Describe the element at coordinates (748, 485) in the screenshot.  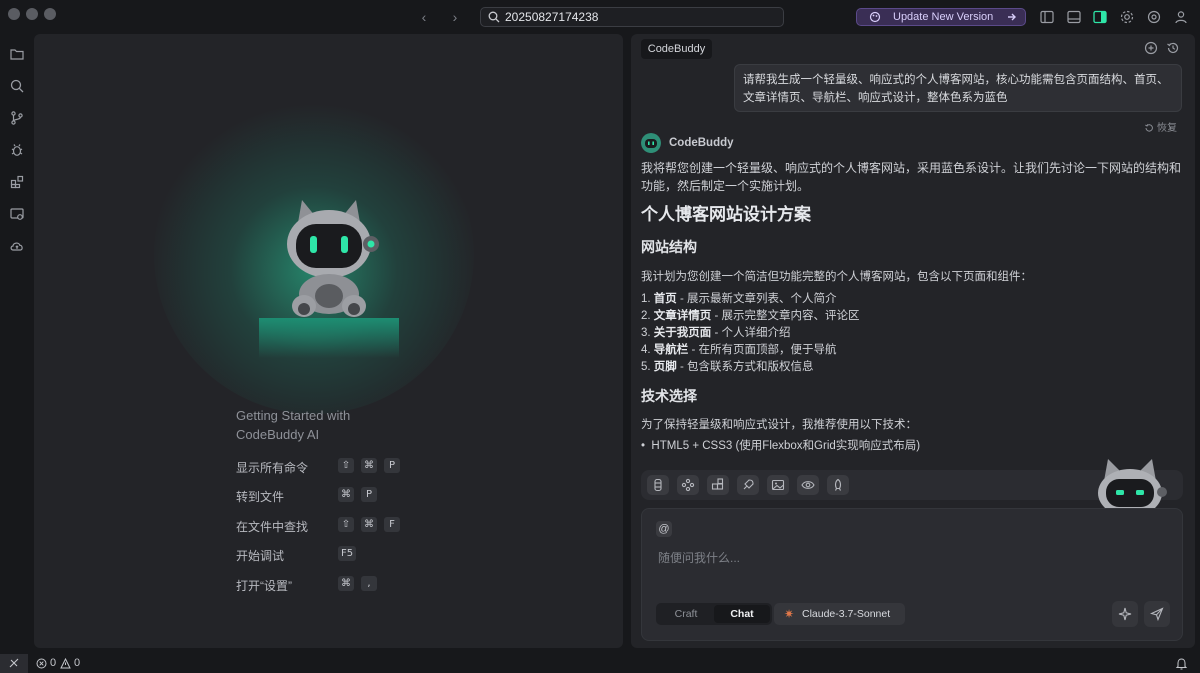
I see `deploy-tool-button` at that location.